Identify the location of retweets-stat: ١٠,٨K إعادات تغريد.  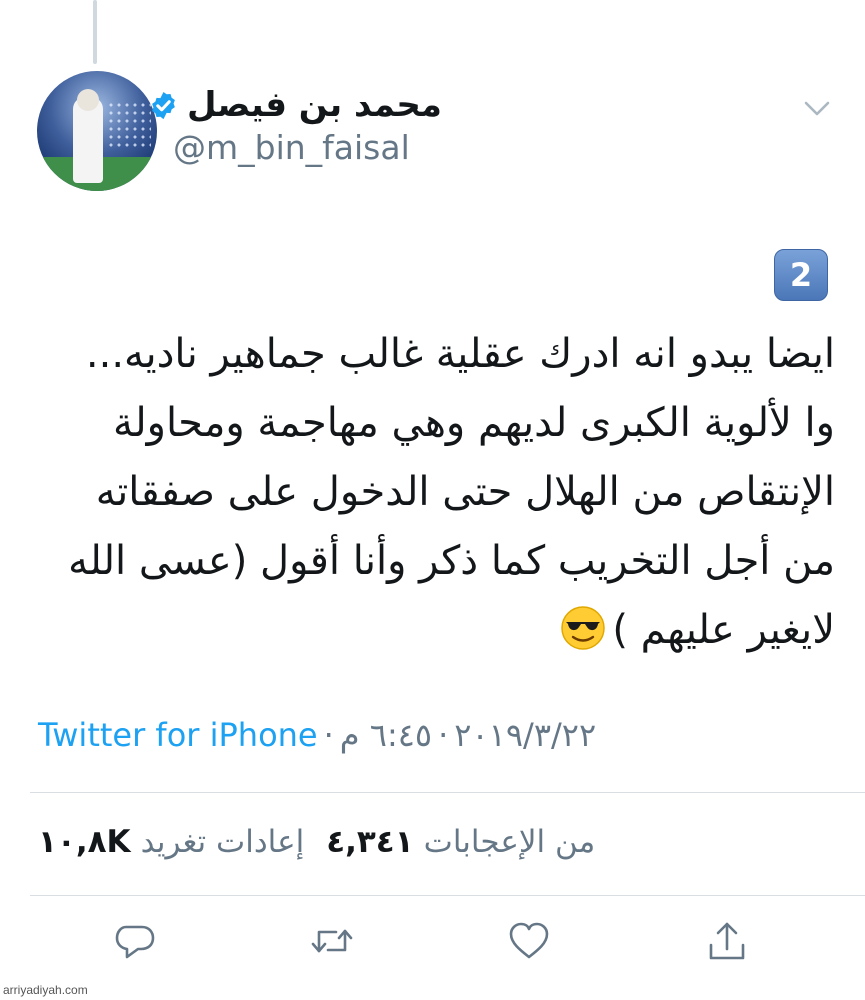
(171, 842).